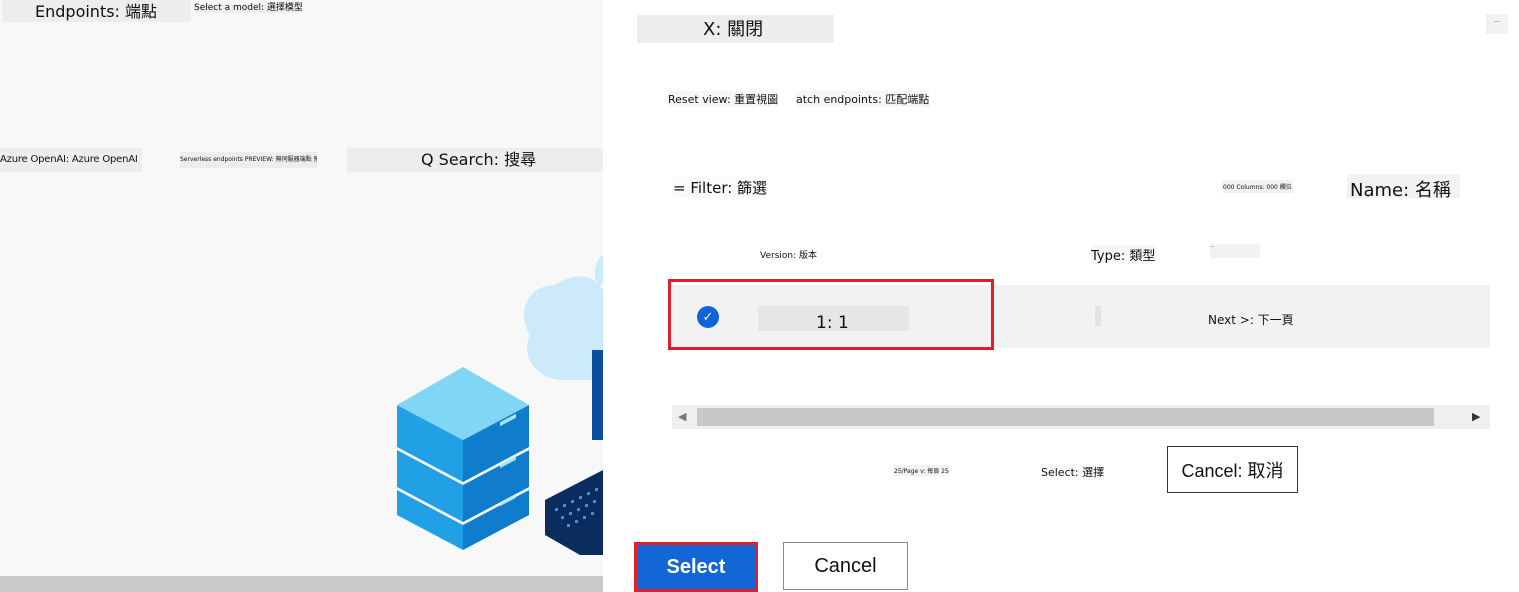 Image resolution: width=1519 pixels, height=592 pixels. What do you see at coordinates (1098, 316) in the screenshot?
I see `type-cell` at bounding box center [1098, 316].